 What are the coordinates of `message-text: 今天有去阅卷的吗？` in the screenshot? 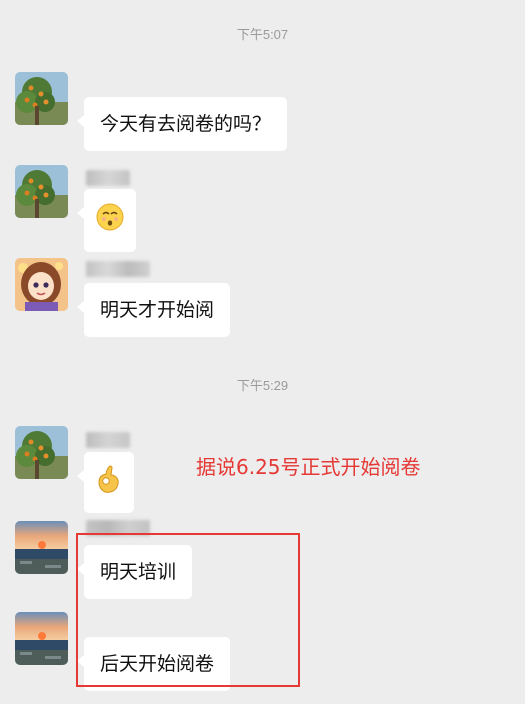 It's located at (186, 124).